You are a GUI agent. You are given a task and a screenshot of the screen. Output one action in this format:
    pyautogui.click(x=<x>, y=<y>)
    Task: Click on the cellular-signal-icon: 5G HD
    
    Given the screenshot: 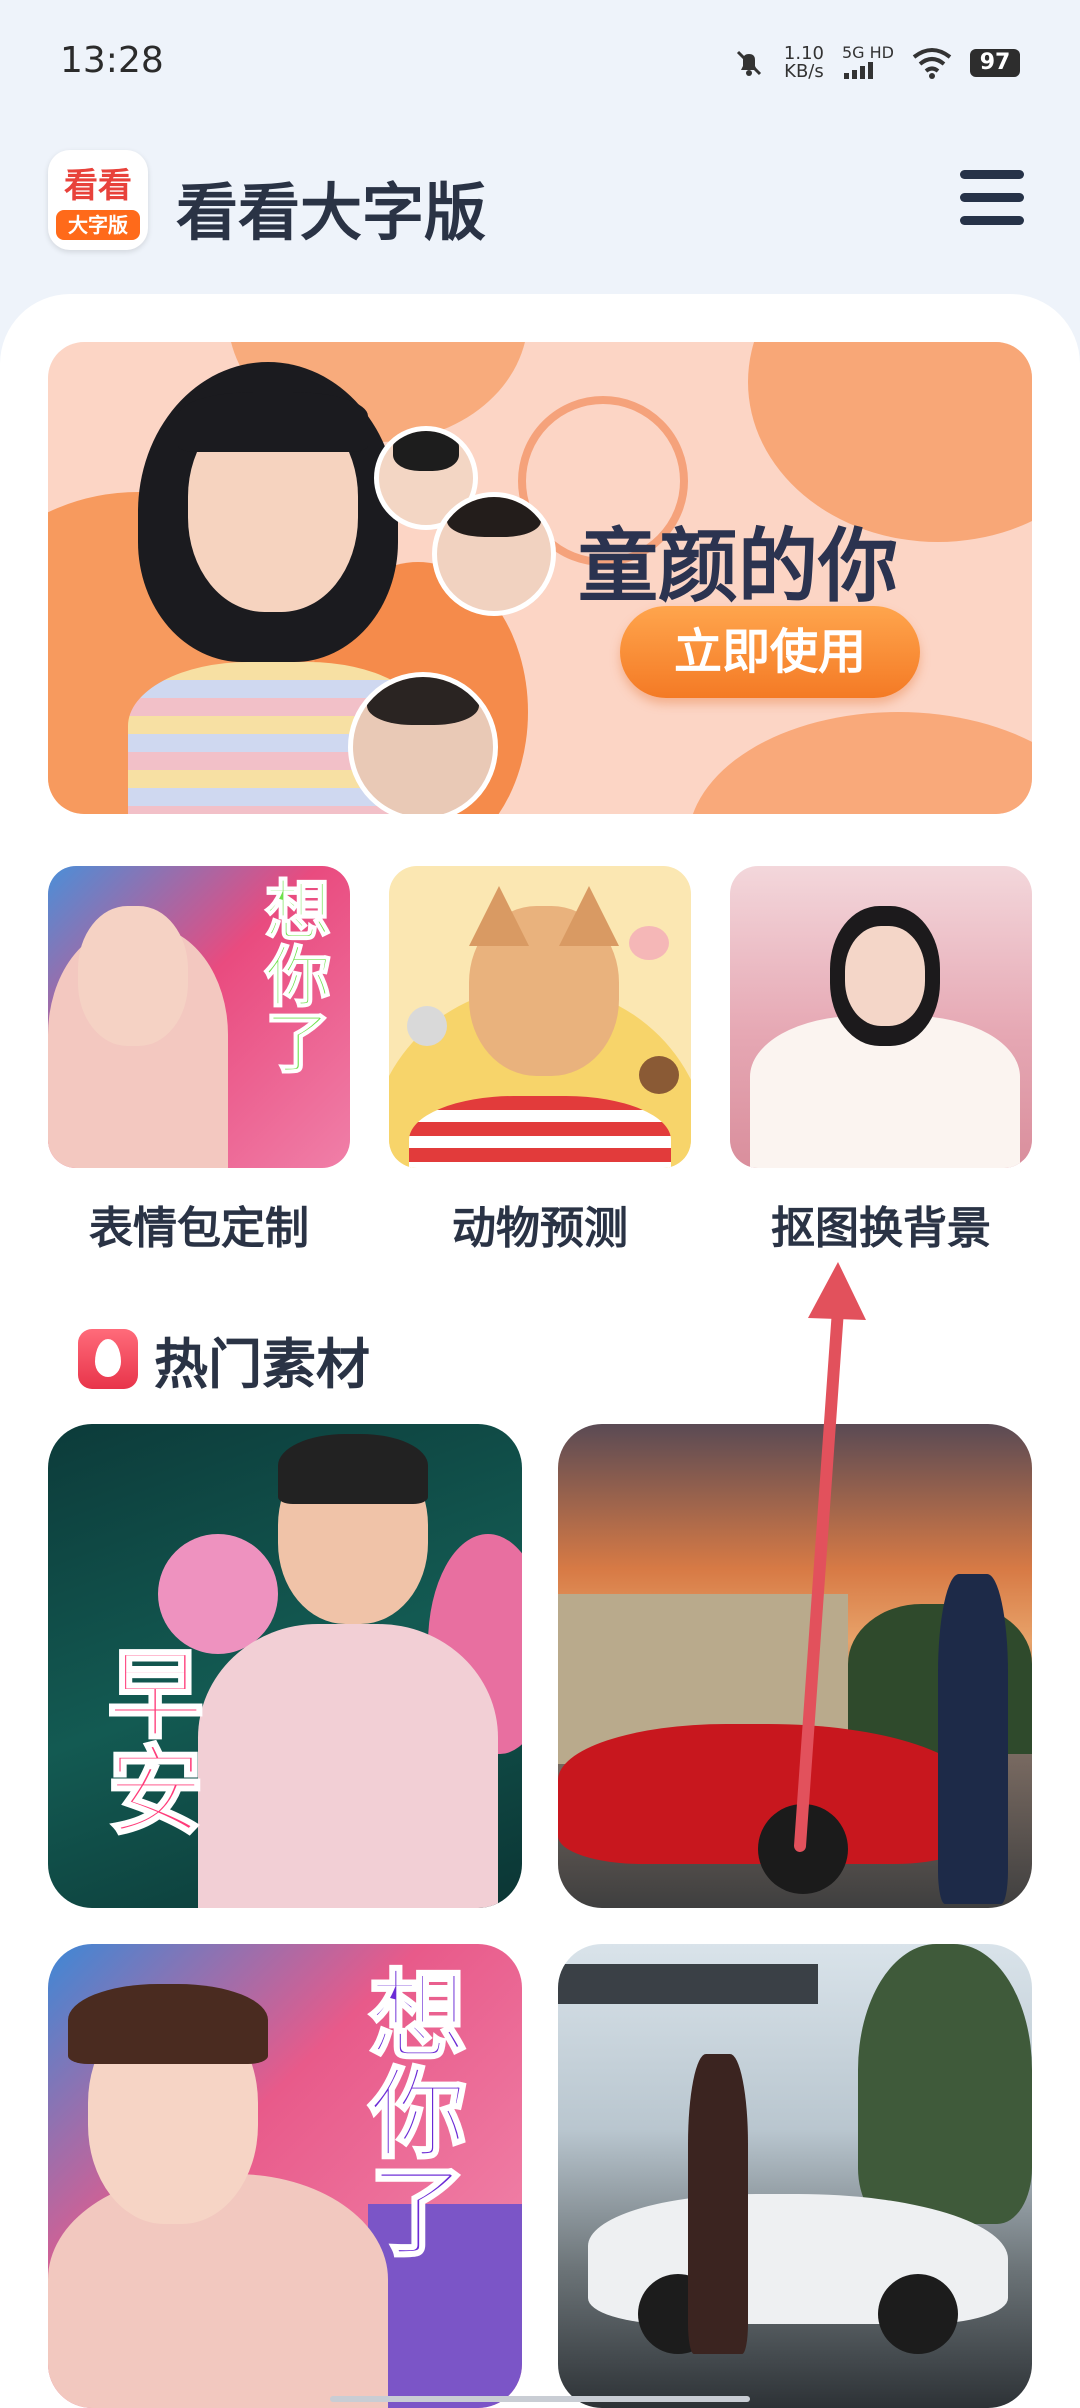 What is the action you would take?
    pyautogui.click(x=868, y=63)
    